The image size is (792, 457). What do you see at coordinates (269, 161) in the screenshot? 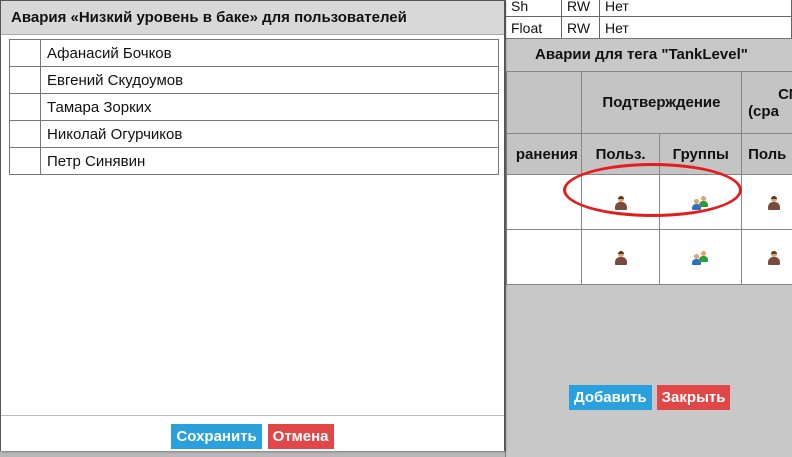
I see `user-name: Петр Синявин` at bounding box center [269, 161].